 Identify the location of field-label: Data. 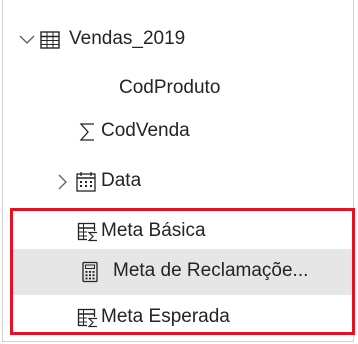
(121, 180).